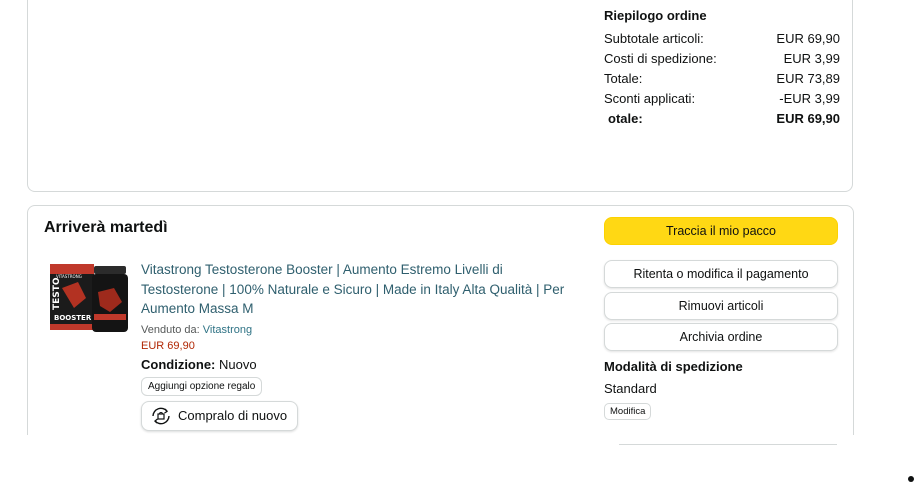 This screenshot has width=917, height=487. I want to click on summary-value: EUR 73,89, so click(808, 78).